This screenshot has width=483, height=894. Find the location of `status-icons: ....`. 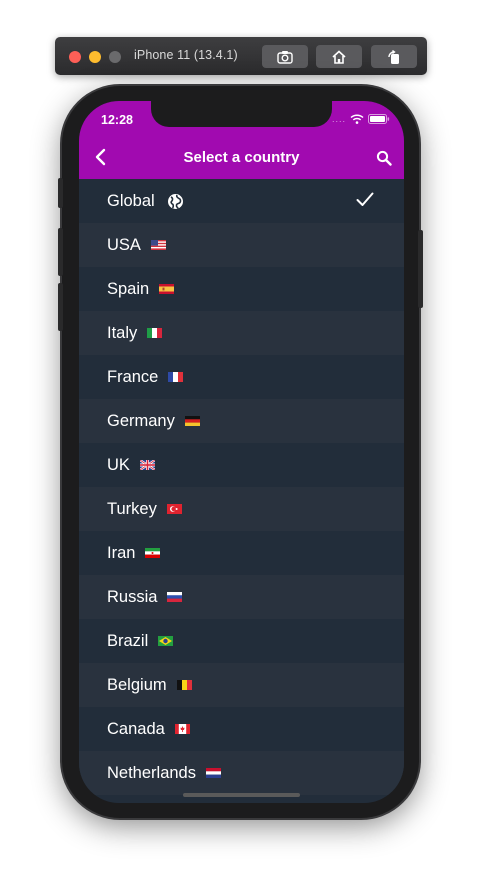

status-icons: .... is located at coordinates (361, 119).